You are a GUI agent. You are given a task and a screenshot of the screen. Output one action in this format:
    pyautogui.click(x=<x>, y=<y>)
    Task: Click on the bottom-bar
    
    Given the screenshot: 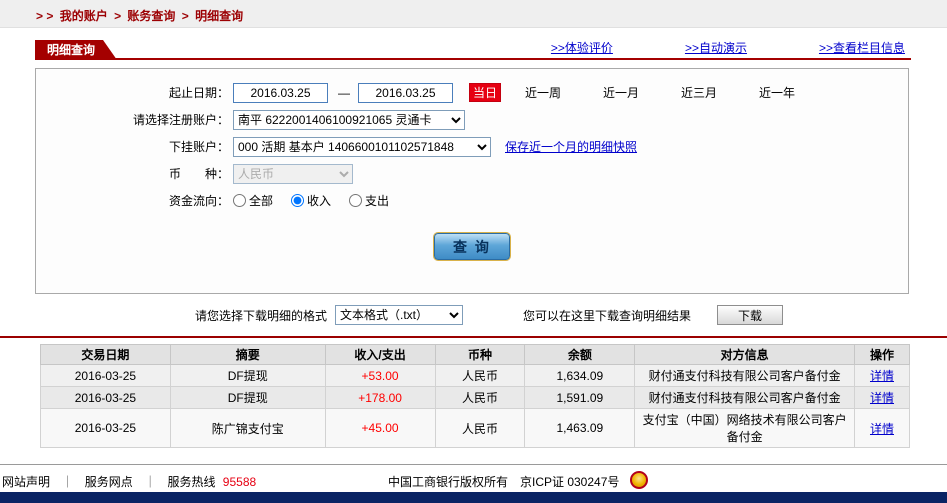 What is the action you would take?
    pyautogui.click(x=473, y=497)
    